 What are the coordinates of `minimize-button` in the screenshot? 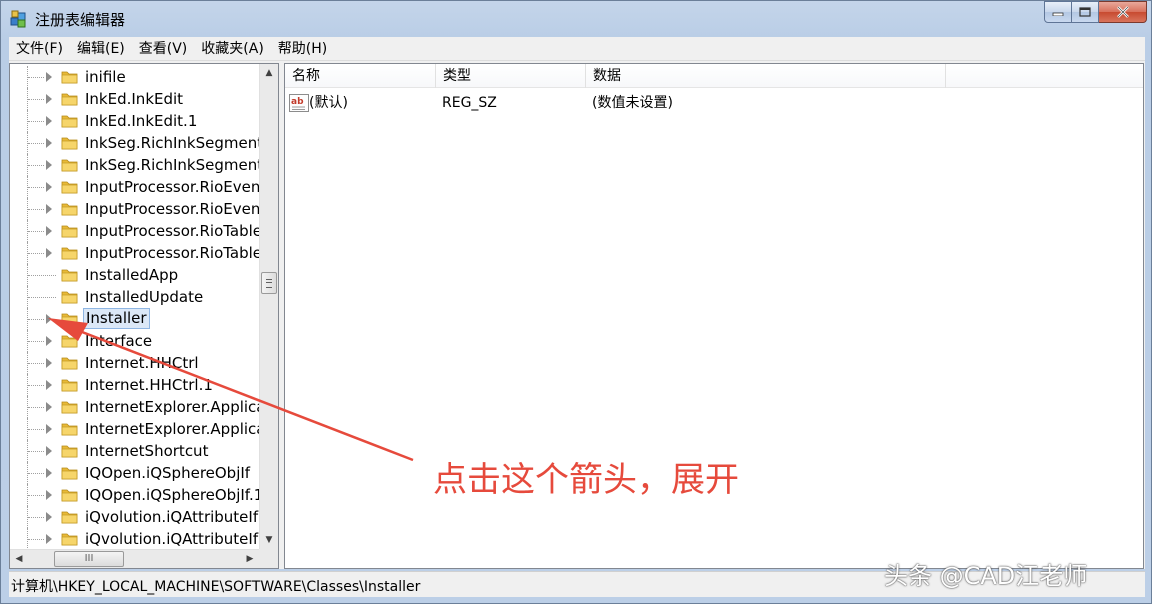 It's located at (1058, 12).